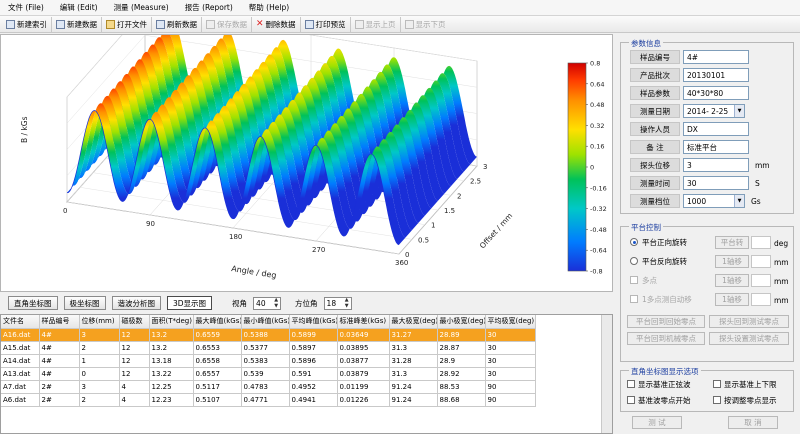  I want to click on table-cell: 2#, so click(59, 400).